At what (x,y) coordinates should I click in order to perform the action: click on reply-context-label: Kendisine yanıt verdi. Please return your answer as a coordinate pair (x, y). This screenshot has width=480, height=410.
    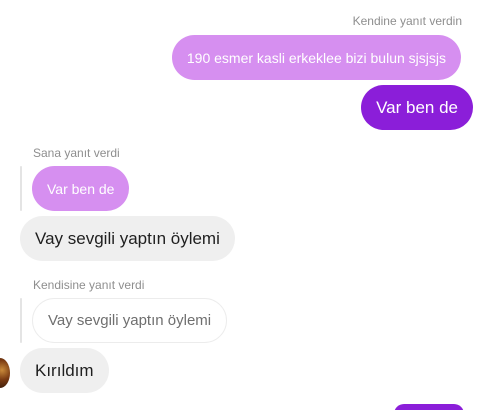
    Looking at the image, I should click on (89, 285).